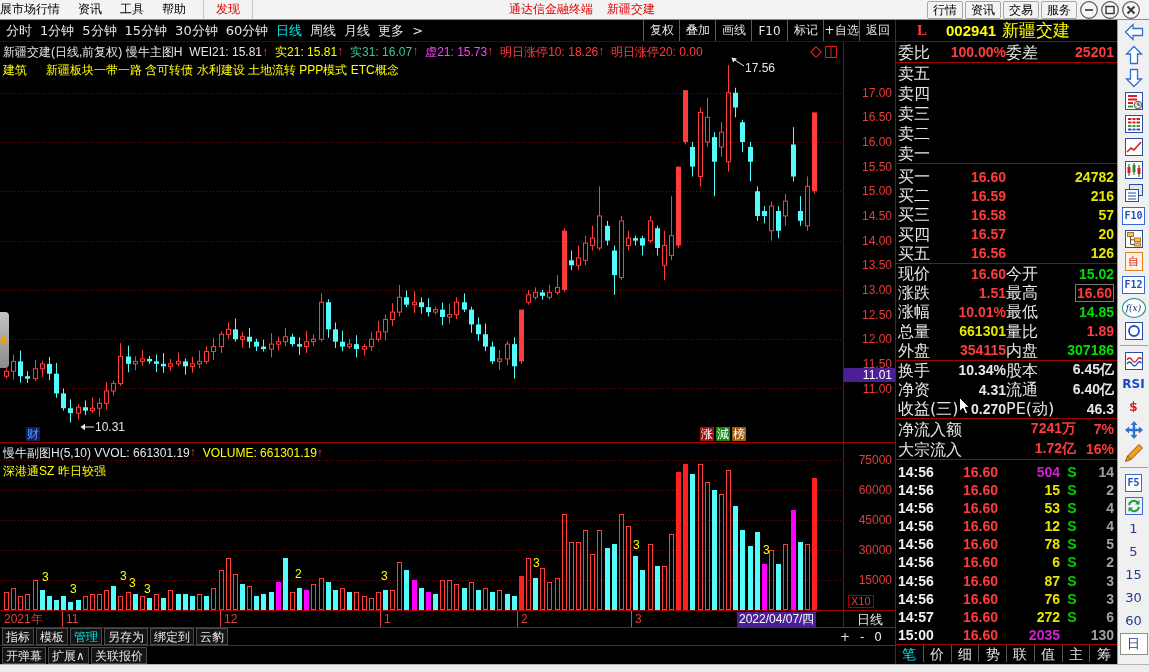 This screenshot has width=1149, height=672. I want to click on header-button: 交易, so click(1021, 9).